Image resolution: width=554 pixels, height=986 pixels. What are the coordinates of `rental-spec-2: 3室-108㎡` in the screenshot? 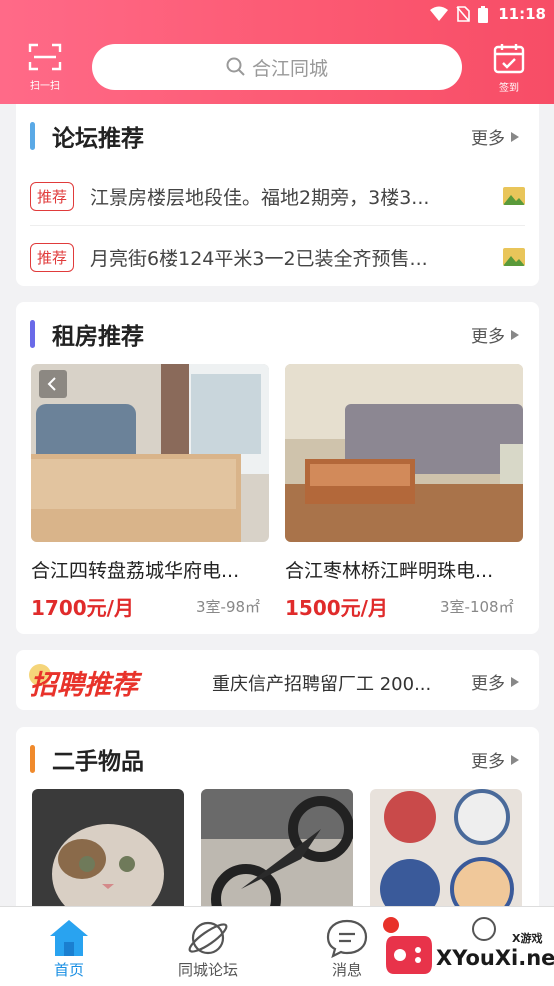 It's located at (477, 607).